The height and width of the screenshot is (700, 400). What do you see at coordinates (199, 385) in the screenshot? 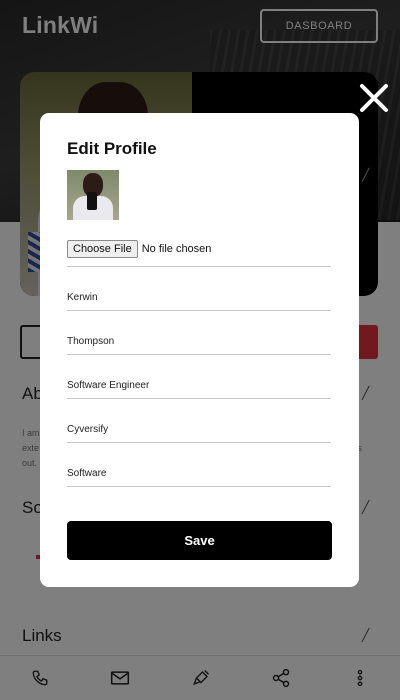
I see `job-title-input` at bounding box center [199, 385].